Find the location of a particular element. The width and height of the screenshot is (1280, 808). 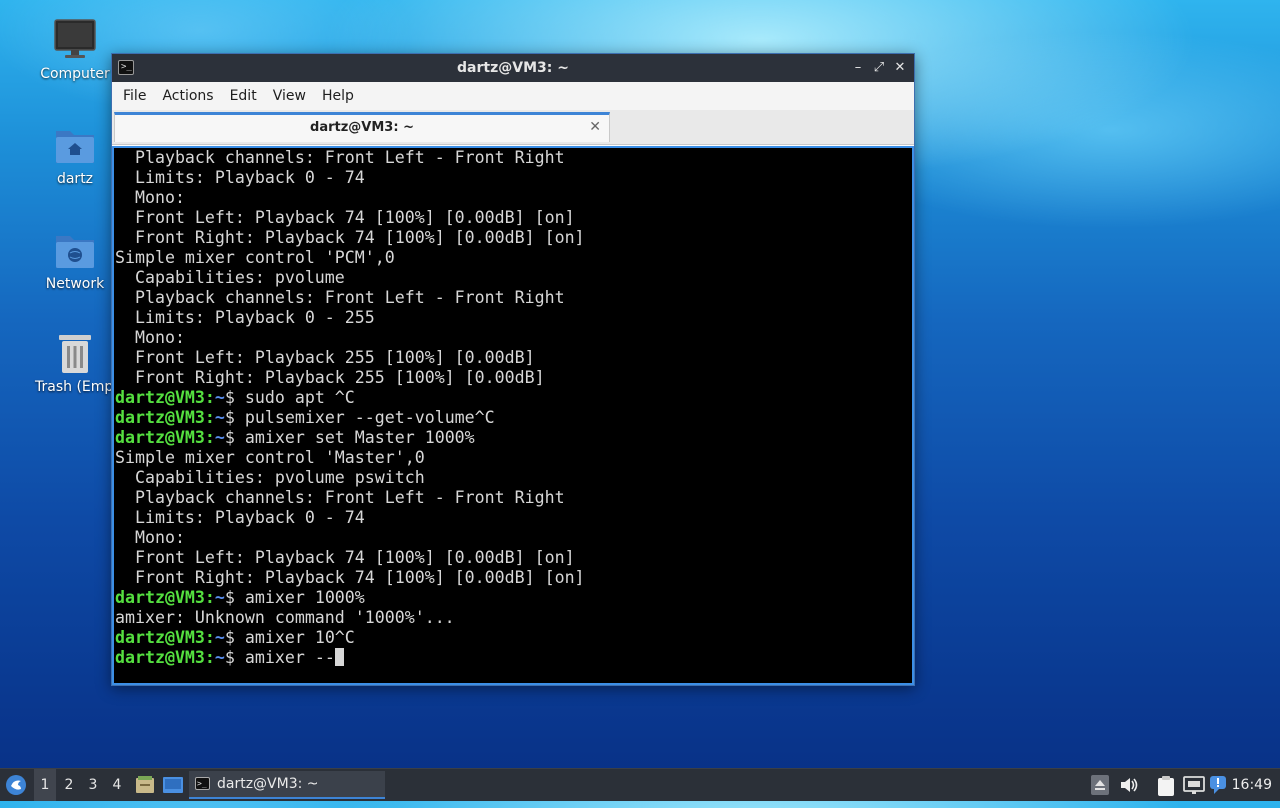

workspace-4: 4 is located at coordinates (117, 785).